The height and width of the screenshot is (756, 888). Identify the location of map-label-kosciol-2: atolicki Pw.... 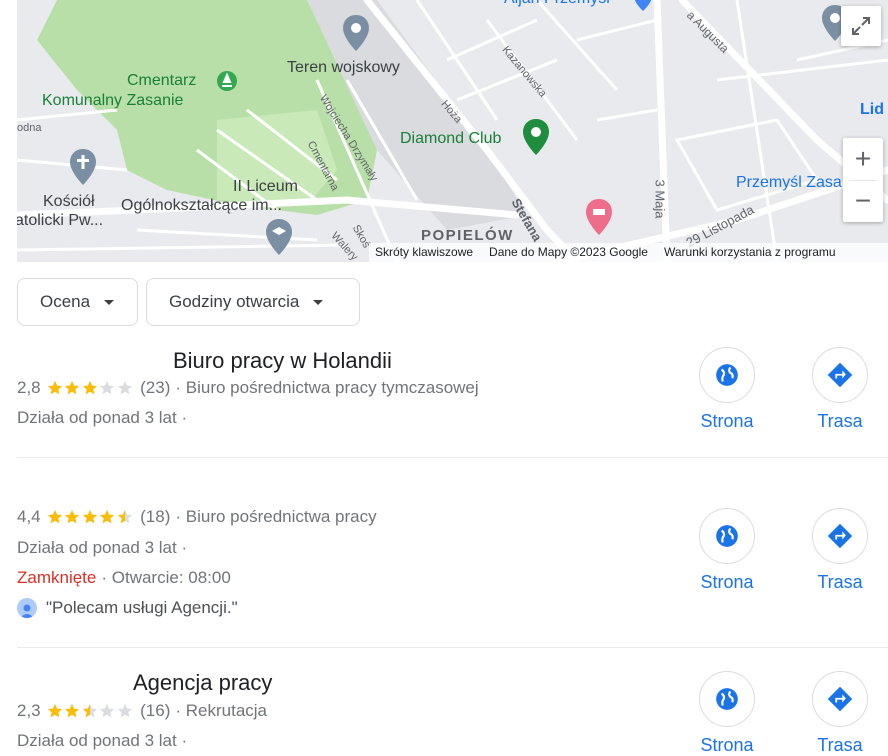
(60, 220).